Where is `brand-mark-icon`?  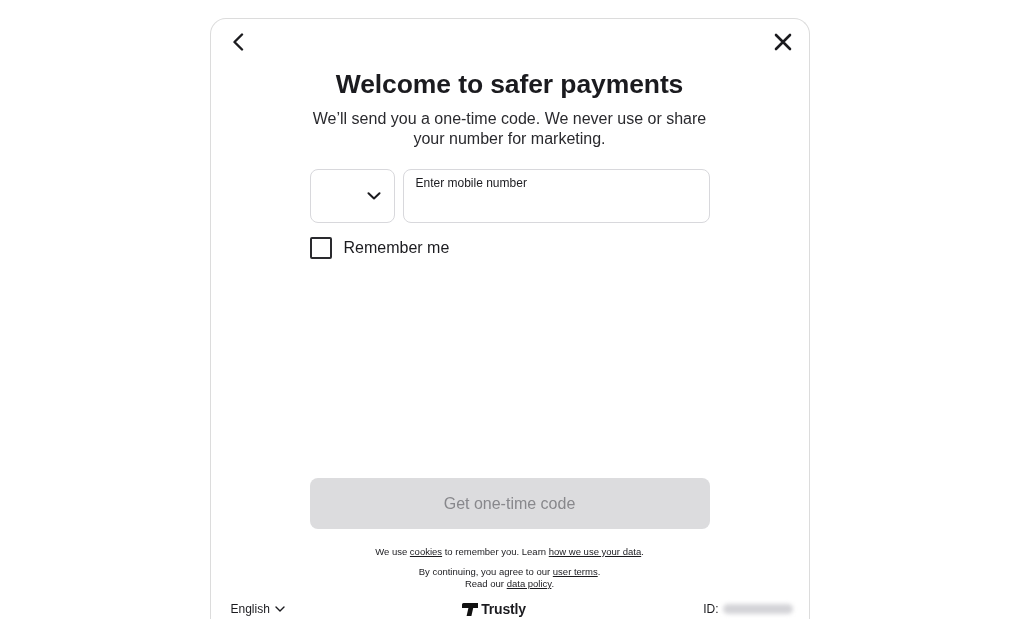 brand-mark-icon is located at coordinates (470, 609).